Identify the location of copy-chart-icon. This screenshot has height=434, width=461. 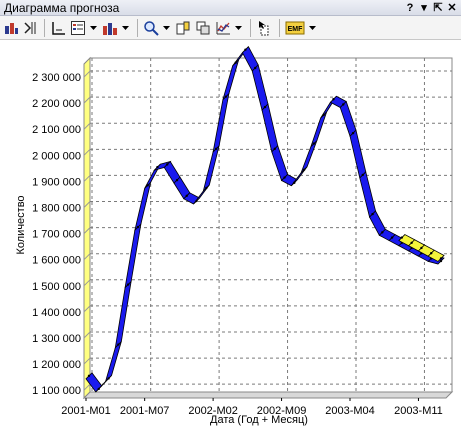
(183, 27).